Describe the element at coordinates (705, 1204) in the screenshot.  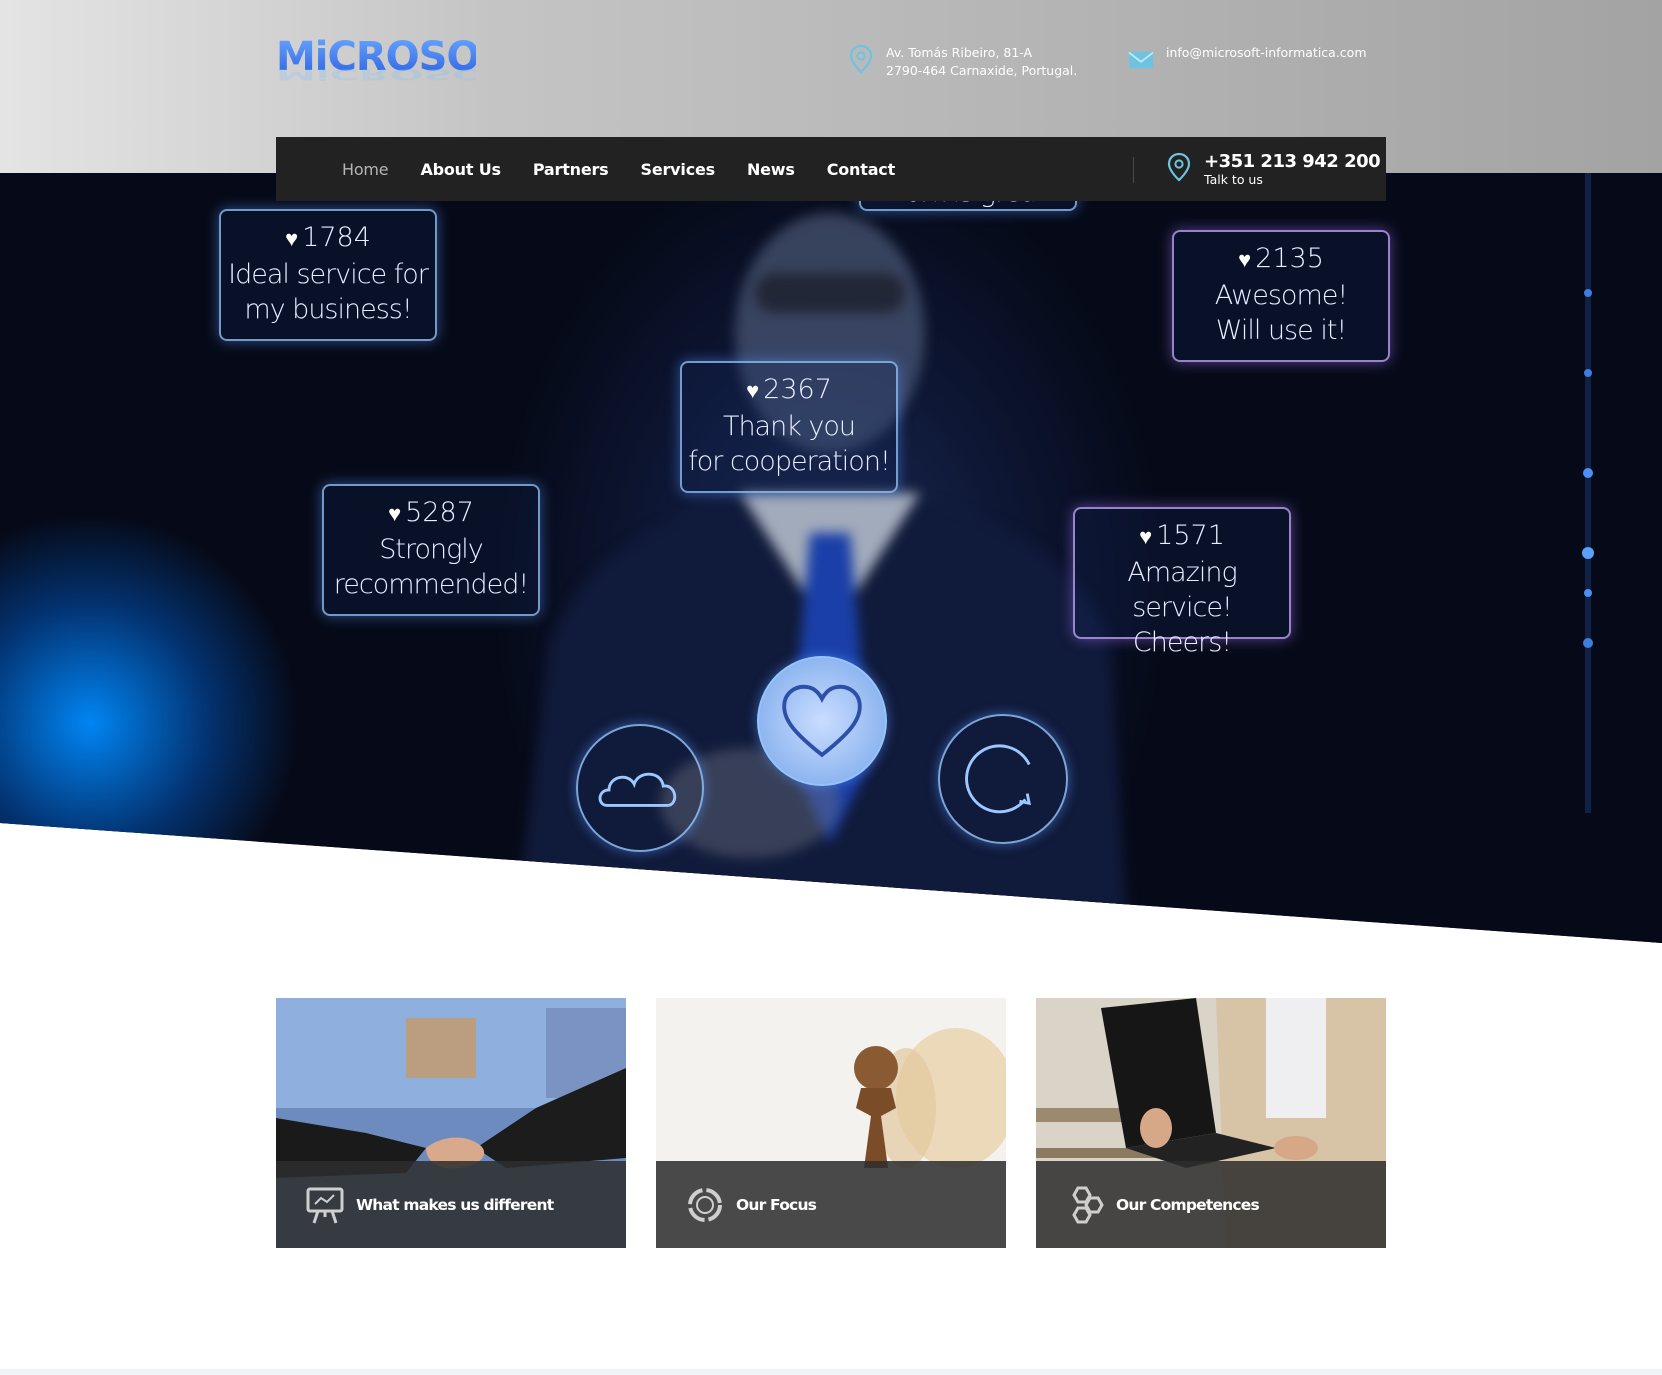
I see `circular-chart-icon` at that location.